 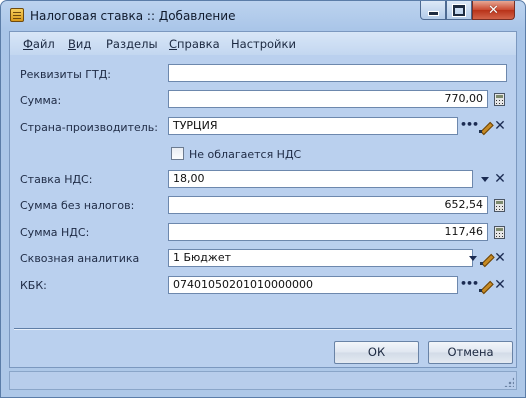 What do you see at coordinates (80, 258) in the screenshot?
I see `analytics-label: Сквозная аналитика` at bounding box center [80, 258].